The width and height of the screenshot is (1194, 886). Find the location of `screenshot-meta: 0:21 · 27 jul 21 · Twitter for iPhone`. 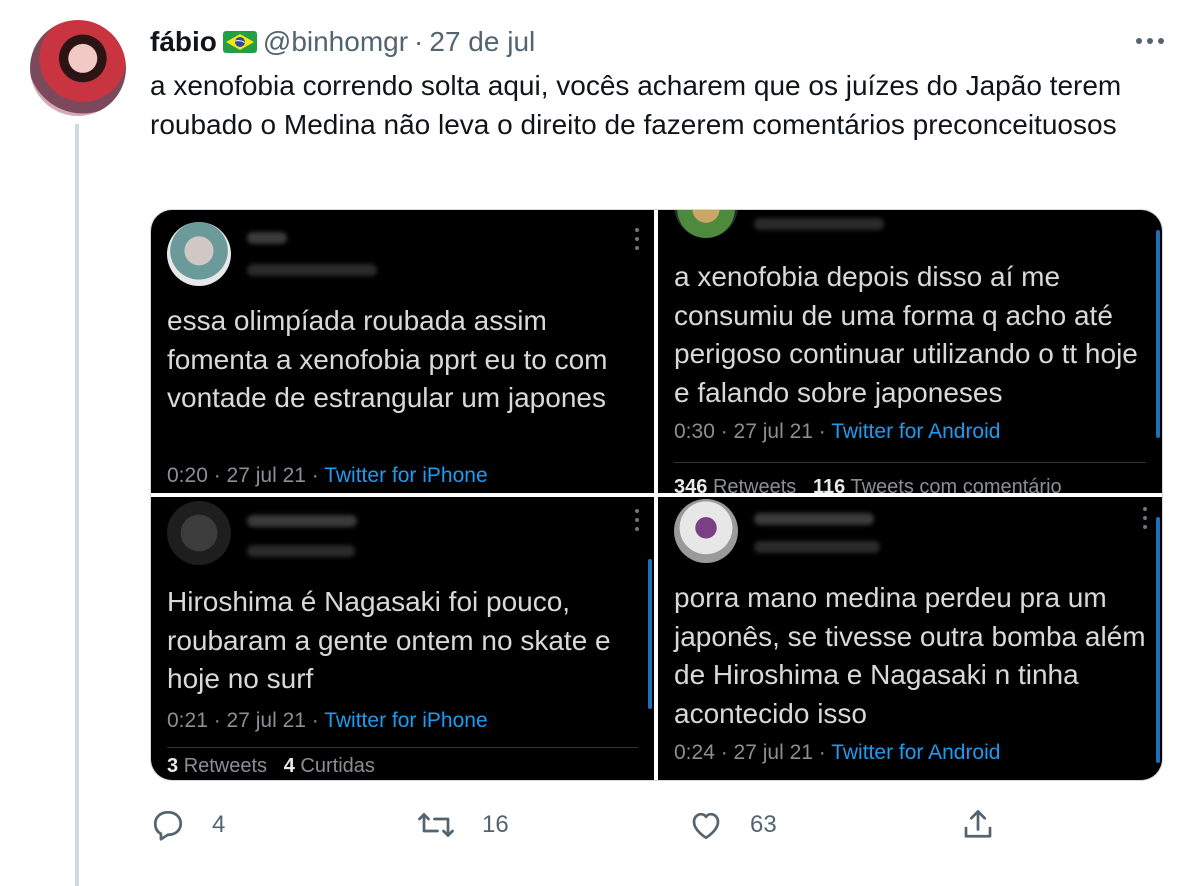

screenshot-meta: 0:21 · 27 jul 21 · Twitter for iPhone is located at coordinates (327, 721).